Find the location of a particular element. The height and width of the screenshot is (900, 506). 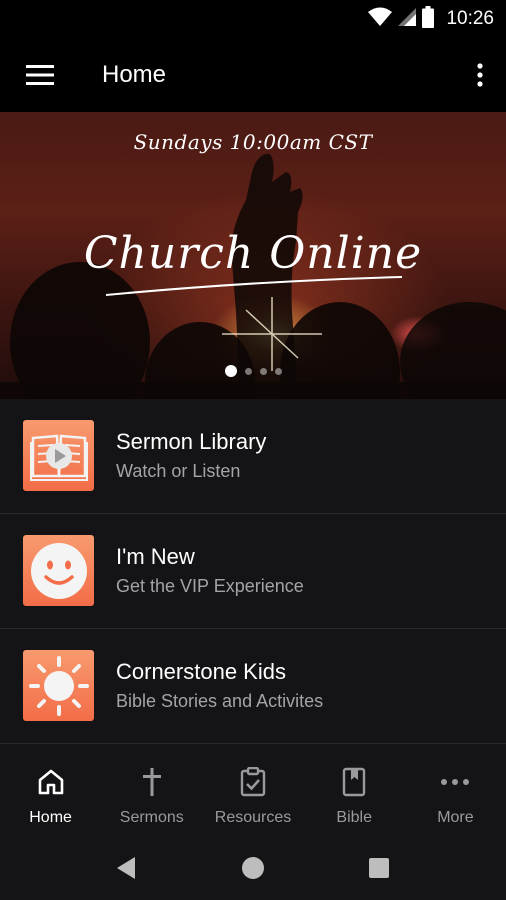

hero-underline is located at coordinates (254, 286).